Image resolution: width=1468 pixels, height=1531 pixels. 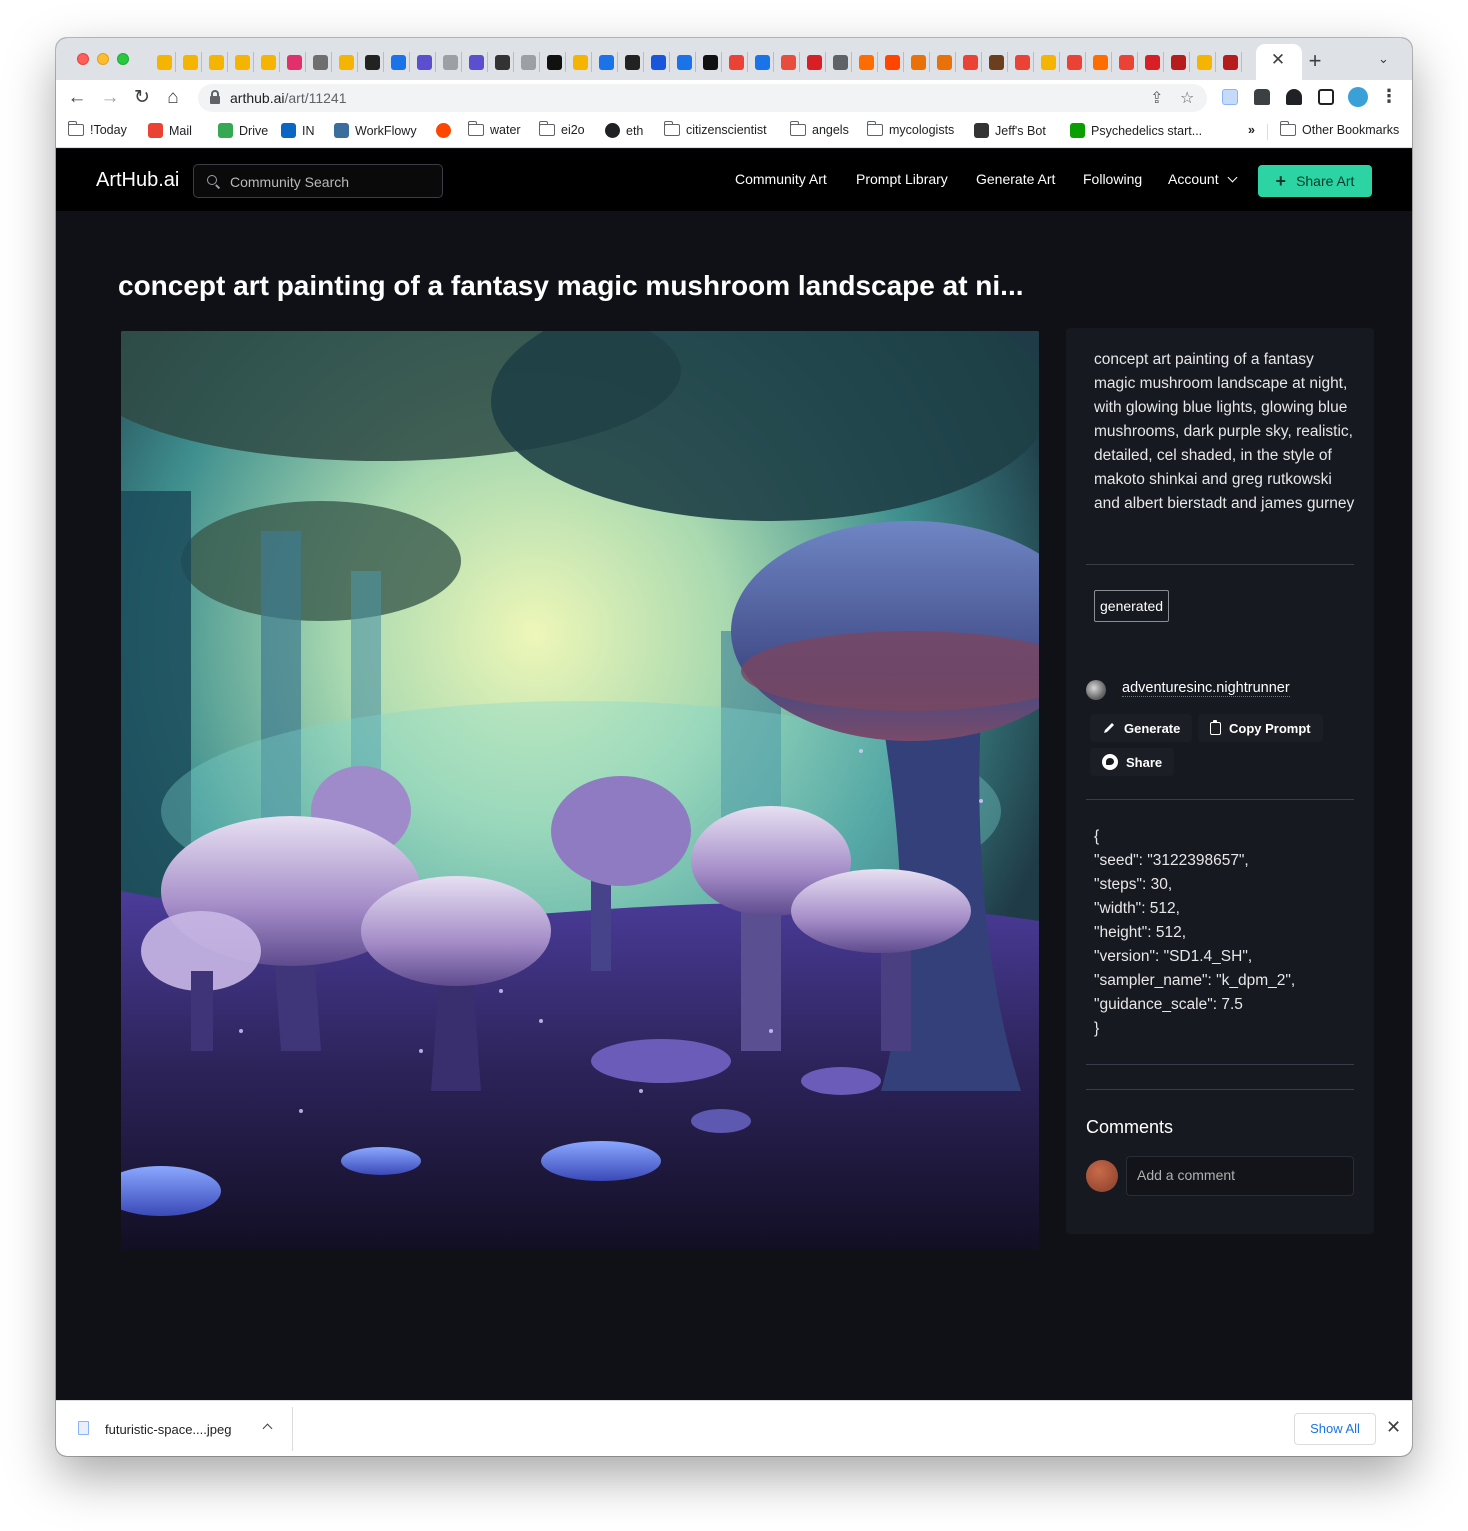 What do you see at coordinates (1393, 1427) in the screenshot?
I see `close-shelf-icon: ✕` at bounding box center [1393, 1427].